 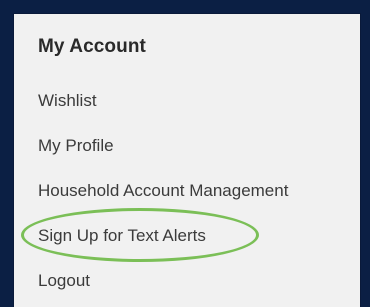 I want to click on sign-up-text-alerts-link: Sign Up for Text Alerts, so click(x=122, y=235).